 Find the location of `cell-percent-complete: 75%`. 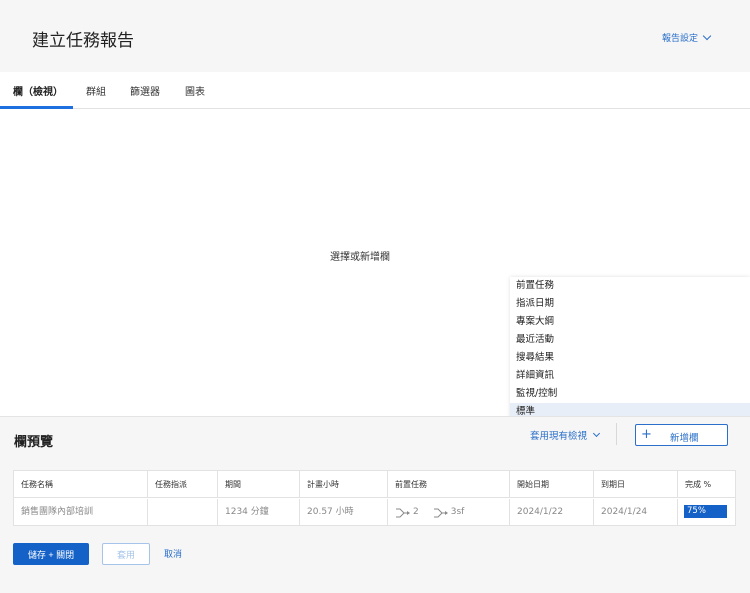

cell-percent-complete: 75% is located at coordinates (706, 512).